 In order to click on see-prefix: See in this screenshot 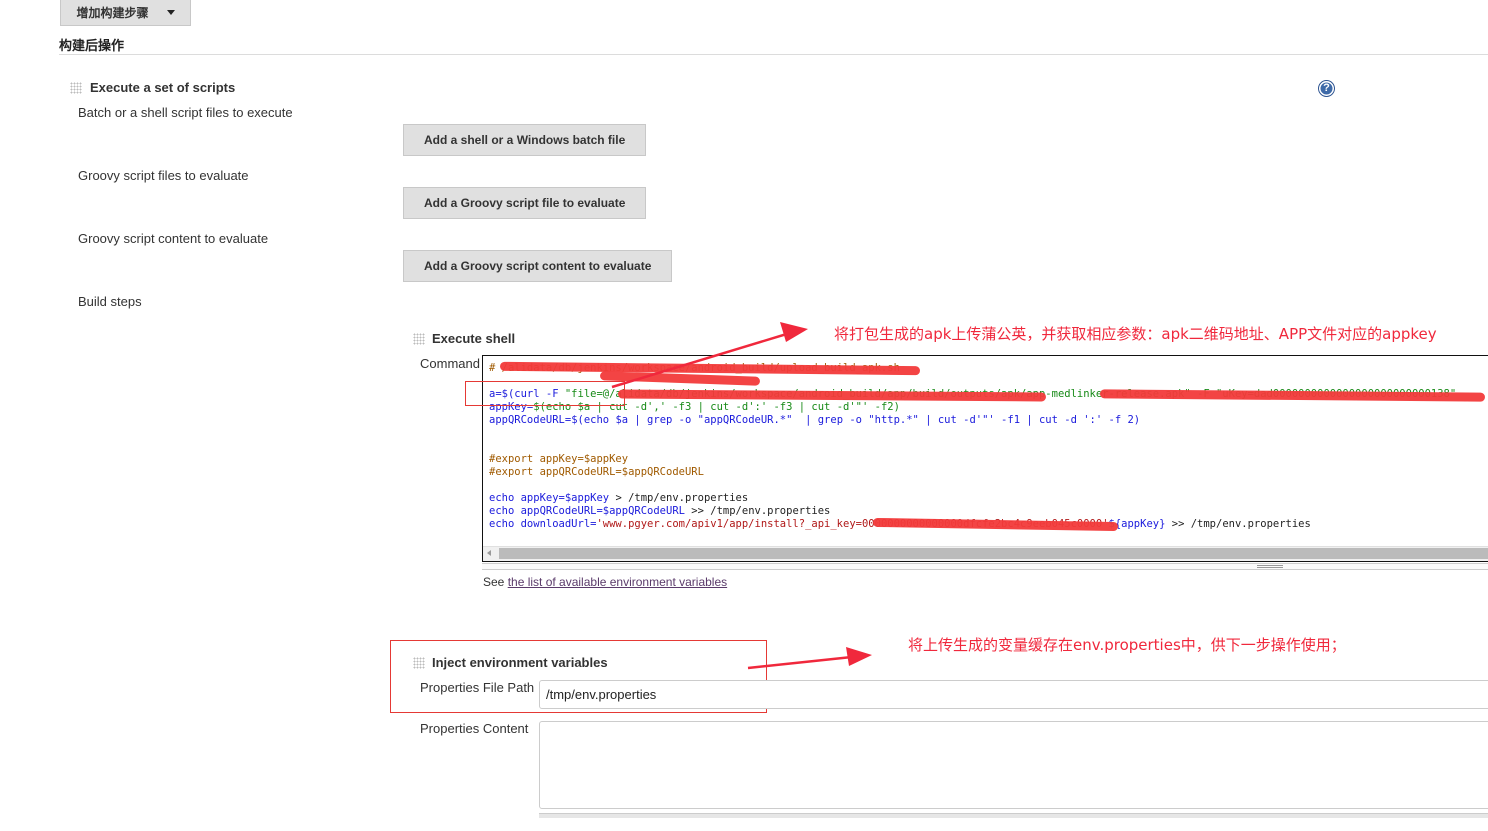, I will do `click(495, 582)`.